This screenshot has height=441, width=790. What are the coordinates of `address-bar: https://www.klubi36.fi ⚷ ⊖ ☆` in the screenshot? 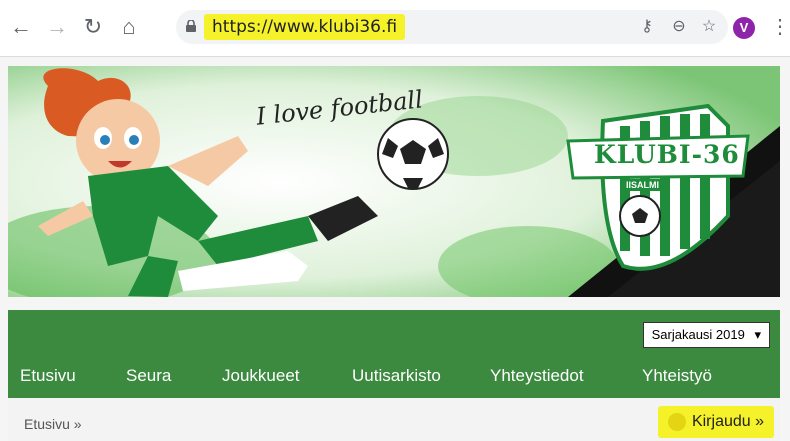 It's located at (452, 27).